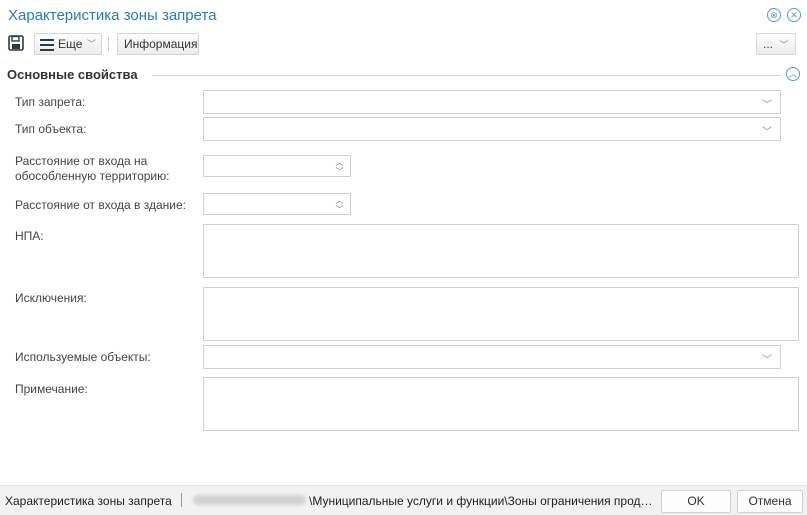 The height and width of the screenshot is (515, 807). What do you see at coordinates (277, 204) in the screenshot?
I see `distance-building-input: ︿ ﹀` at bounding box center [277, 204].